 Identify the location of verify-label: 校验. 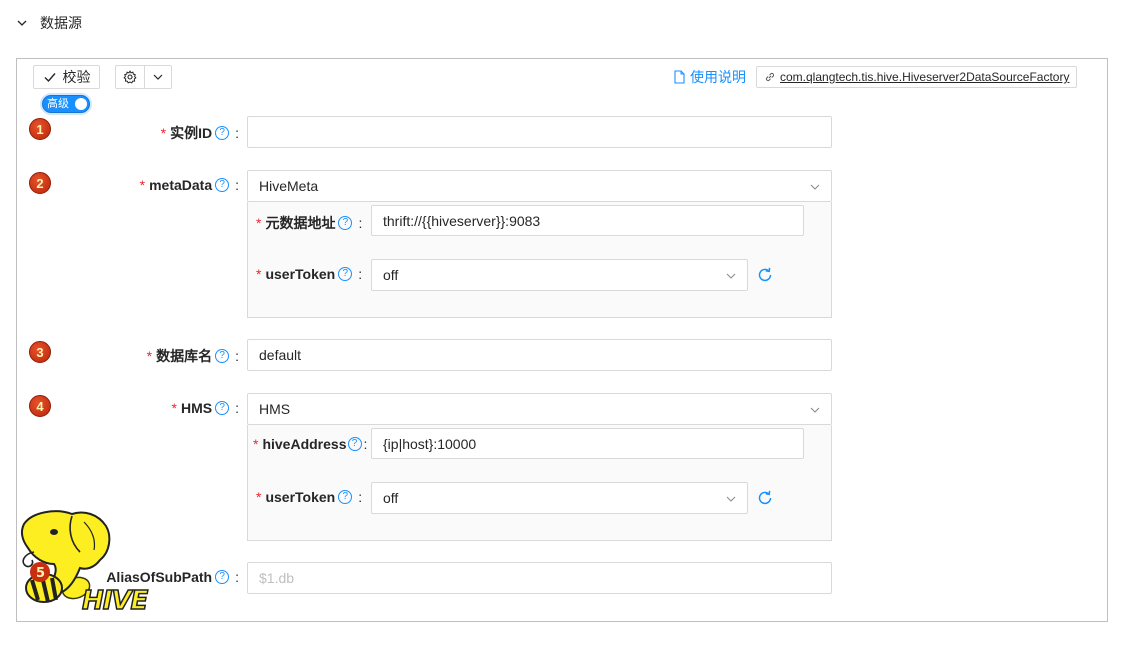
(76, 77).